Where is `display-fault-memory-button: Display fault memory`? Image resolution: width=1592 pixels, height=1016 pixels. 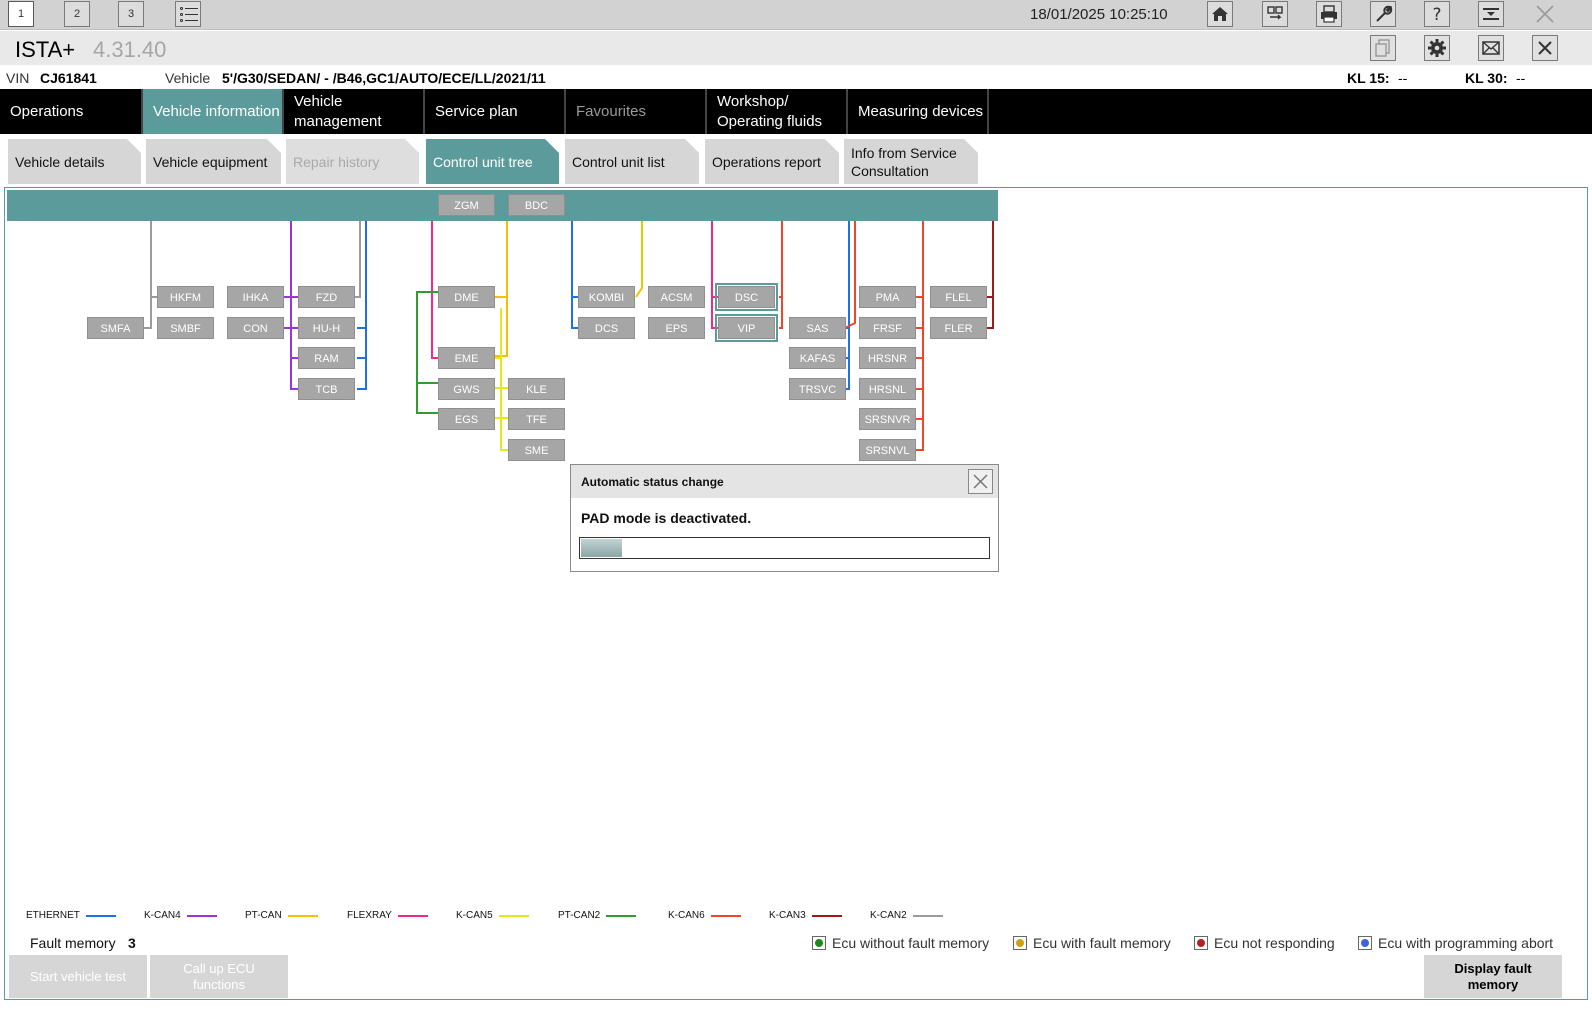 display-fault-memory-button: Display fault memory is located at coordinates (1493, 976).